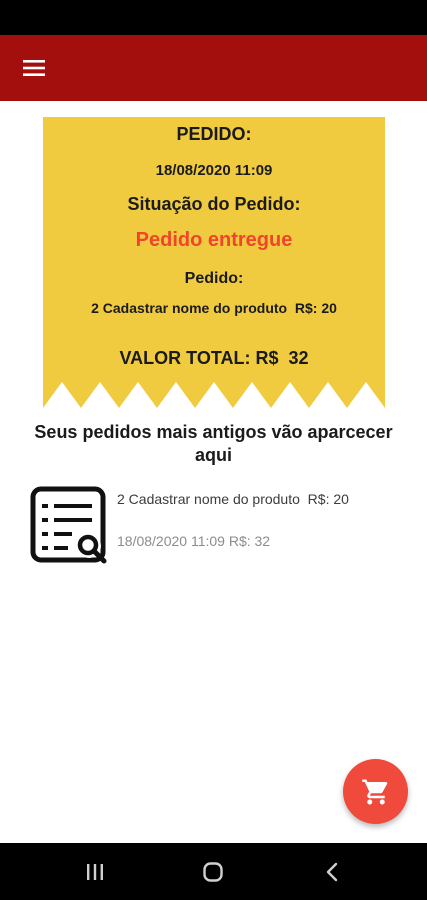 This screenshot has height=900, width=427. I want to click on cart-fab-button, so click(375, 791).